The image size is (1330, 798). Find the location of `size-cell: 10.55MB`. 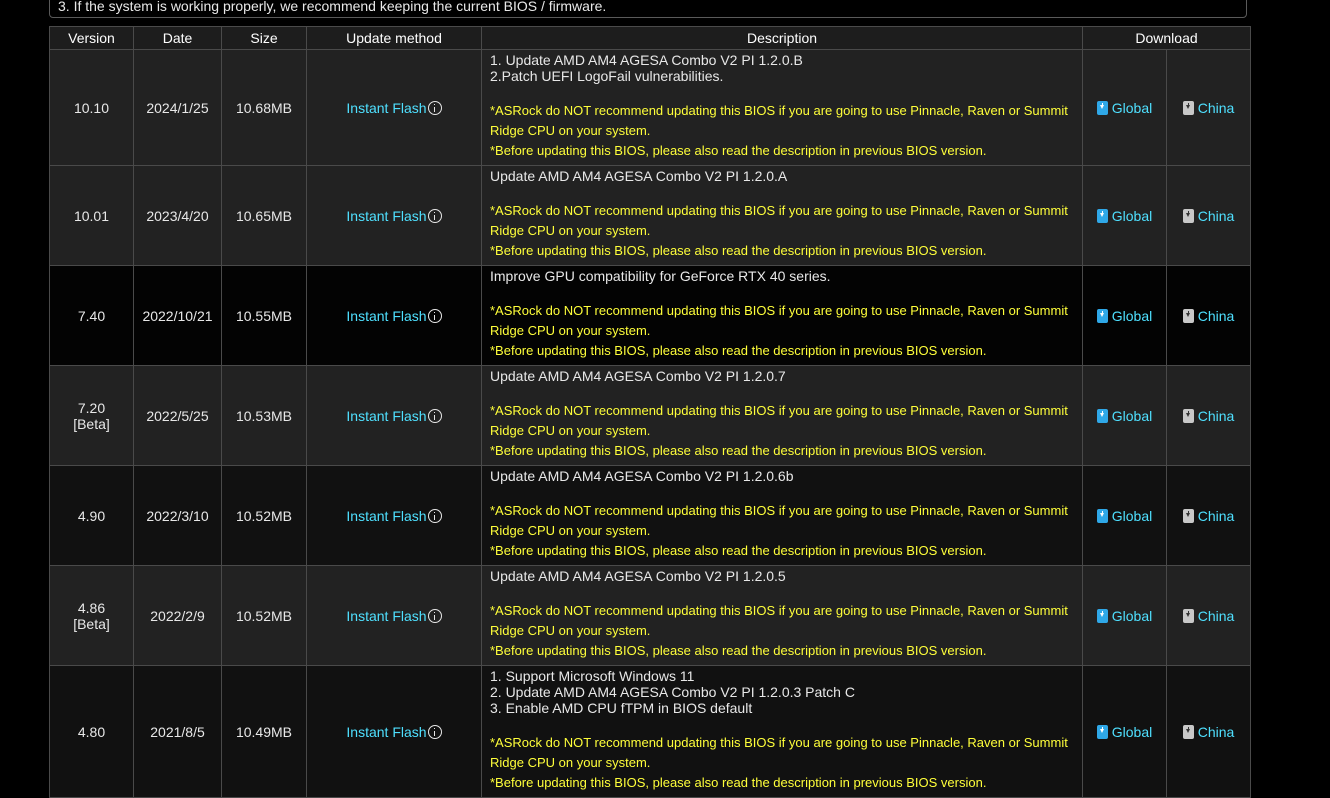

size-cell: 10.55MB is located at coordinates (264, 315).